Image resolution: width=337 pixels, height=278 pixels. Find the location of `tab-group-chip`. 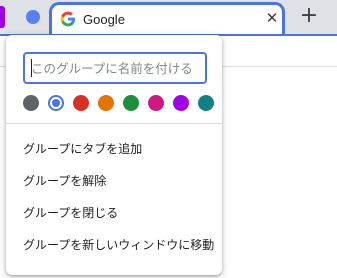

tab-group-chip is located at coordinates (33, 17).